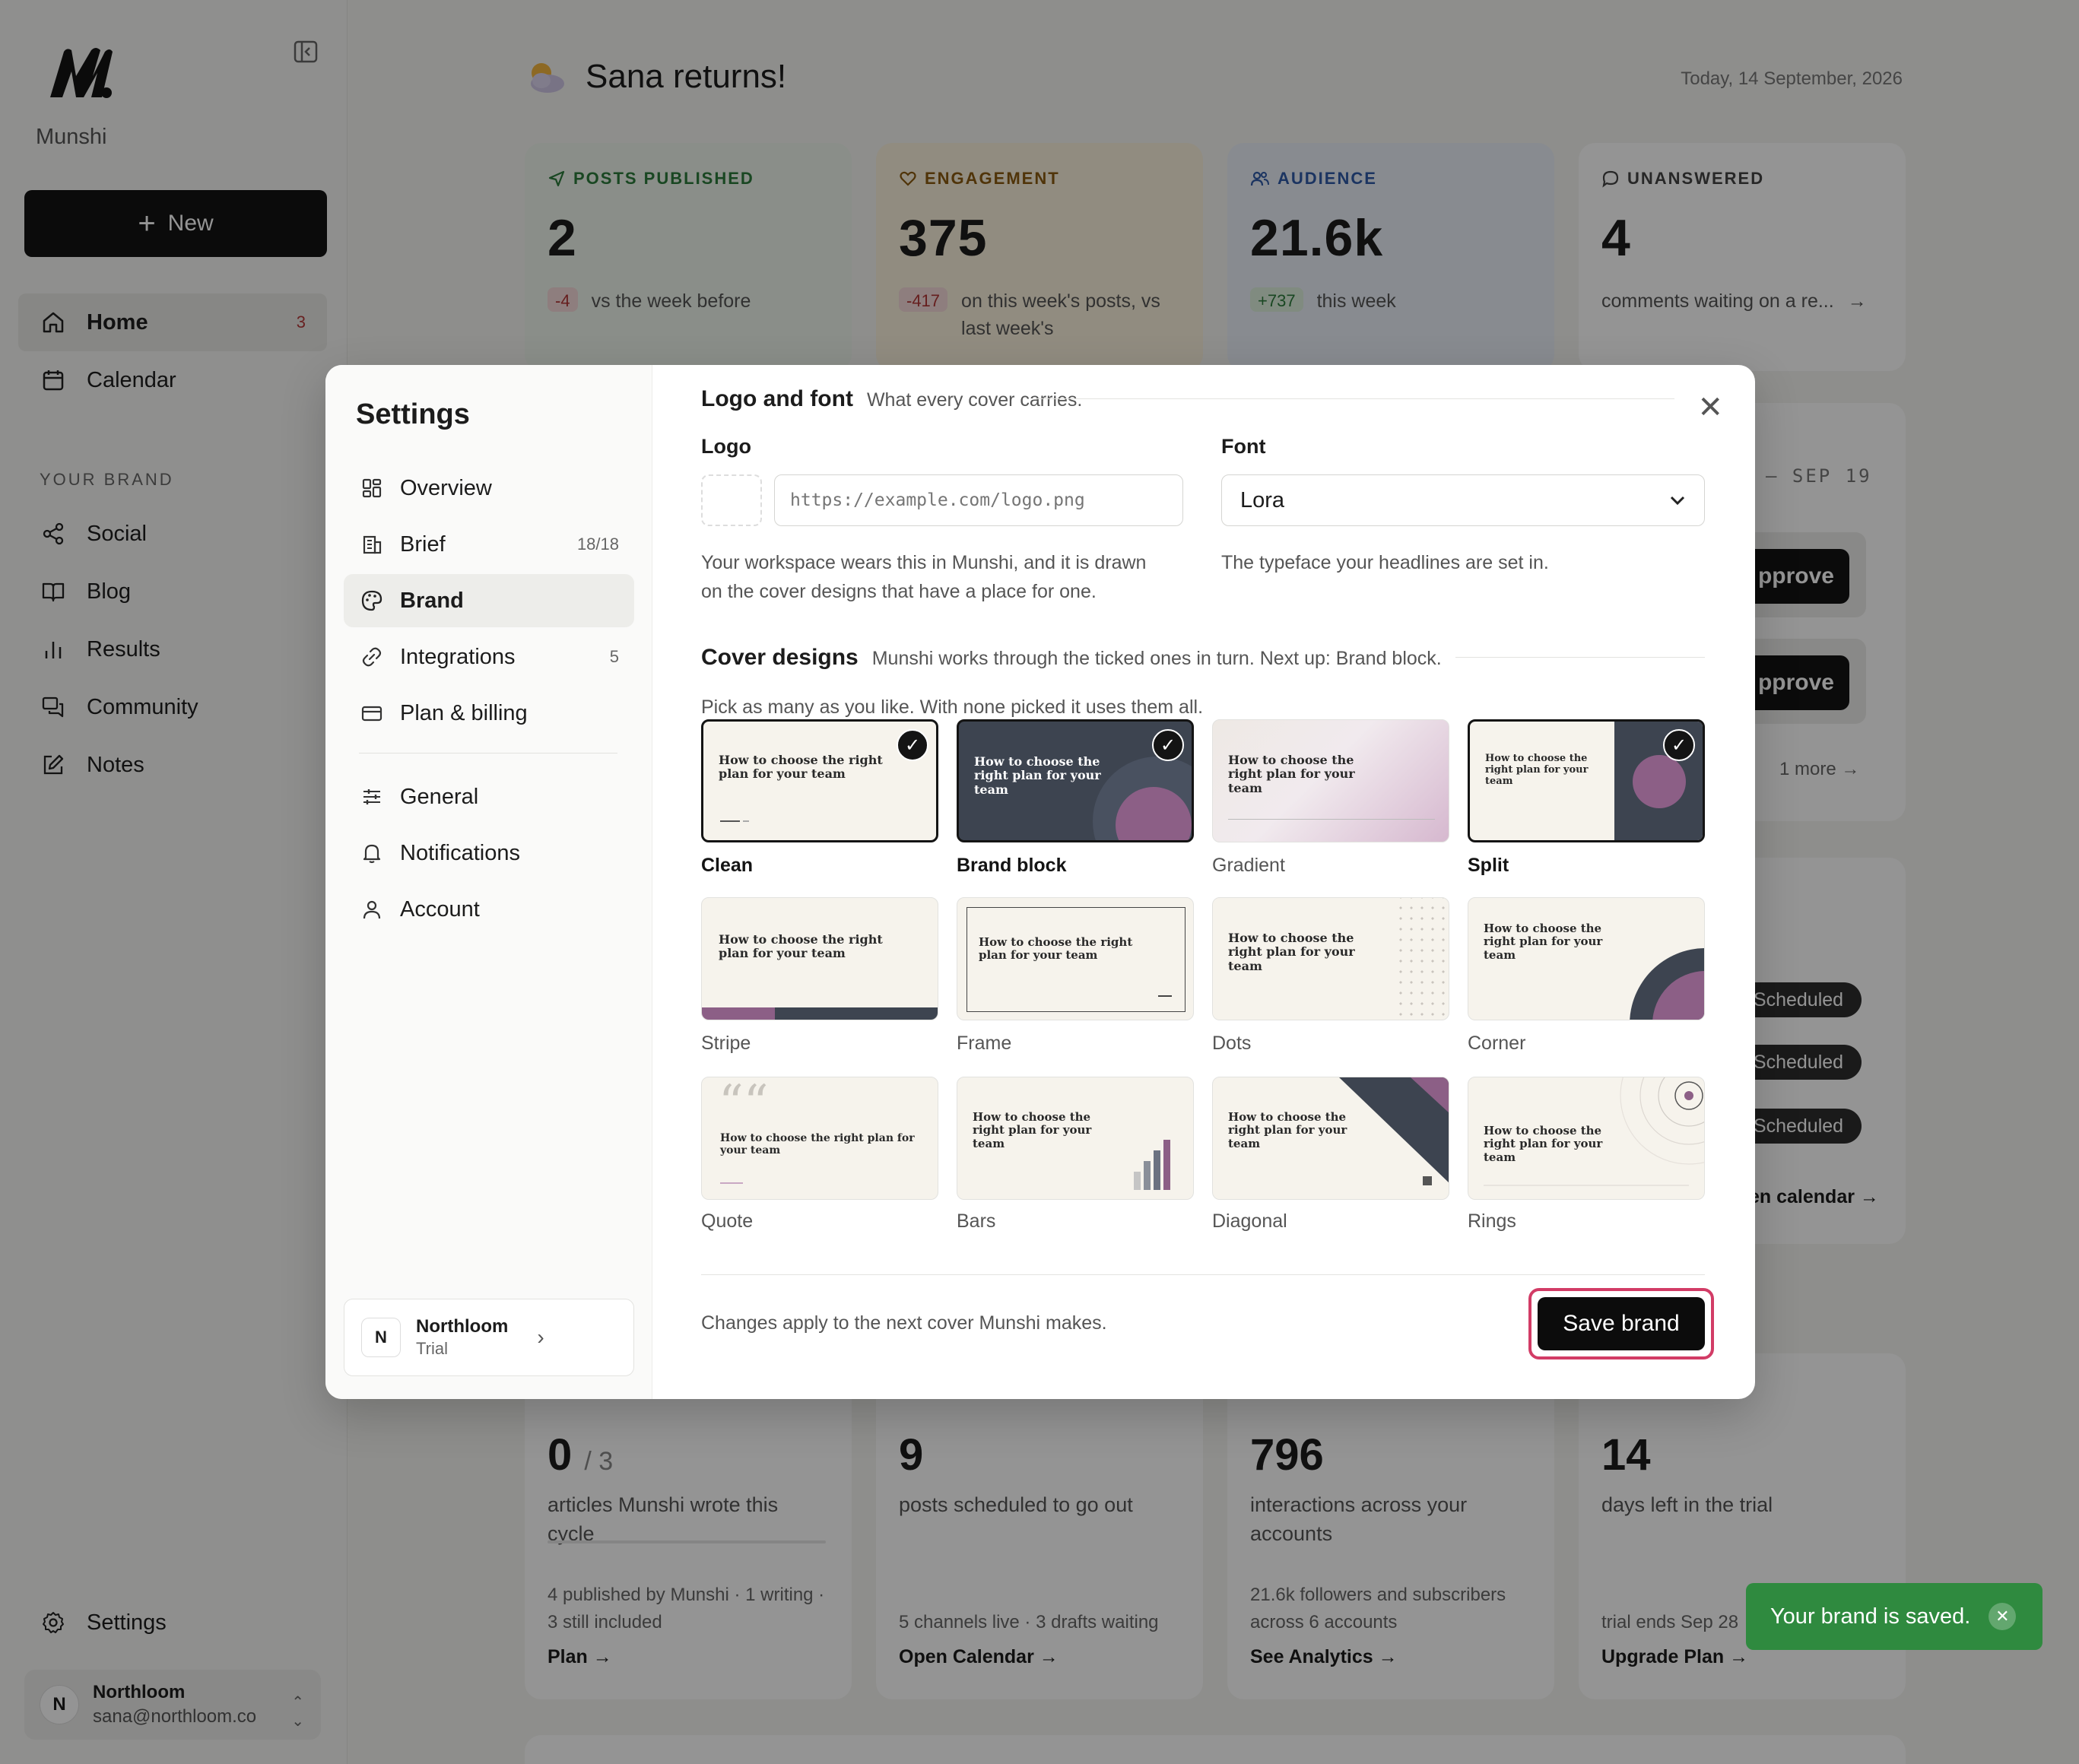 This screenshot has width=2079, height=1764. I want to click on settings-nav-account: Account, so click(489, 909).